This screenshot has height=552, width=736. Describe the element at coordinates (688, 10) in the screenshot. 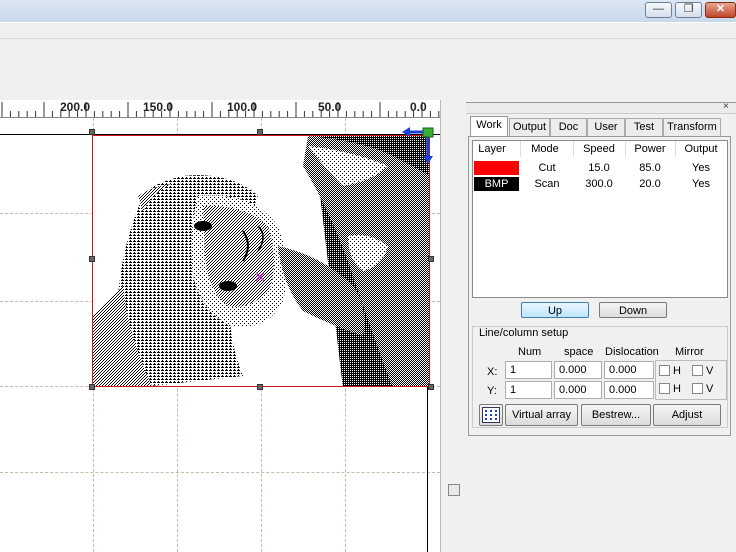

I see `maximize-button: ❐` at that location.